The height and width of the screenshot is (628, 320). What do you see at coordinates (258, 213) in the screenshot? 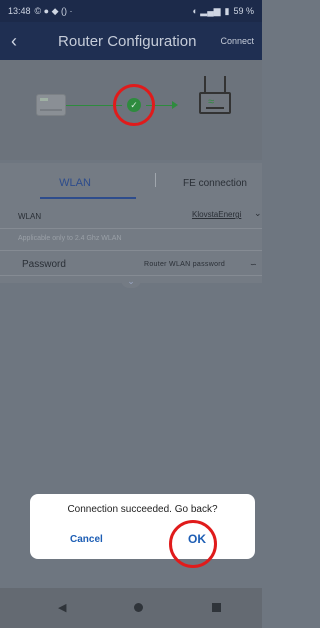
I see `chevron-down-icon: ⌄` at bounding box center [258, 213].